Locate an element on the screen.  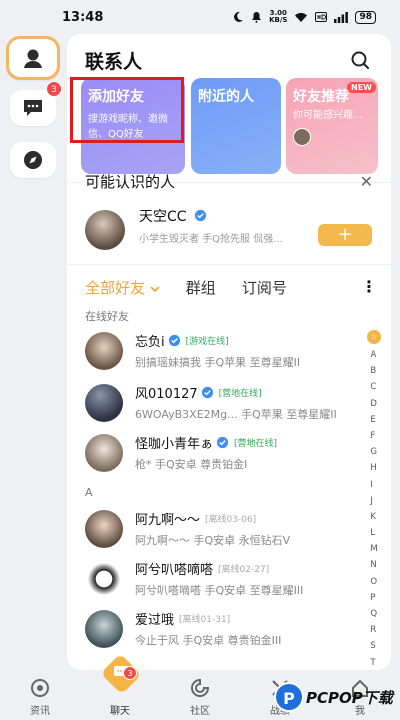
tab-all-friends: 全部好友 is located at coordinates (122, 287).